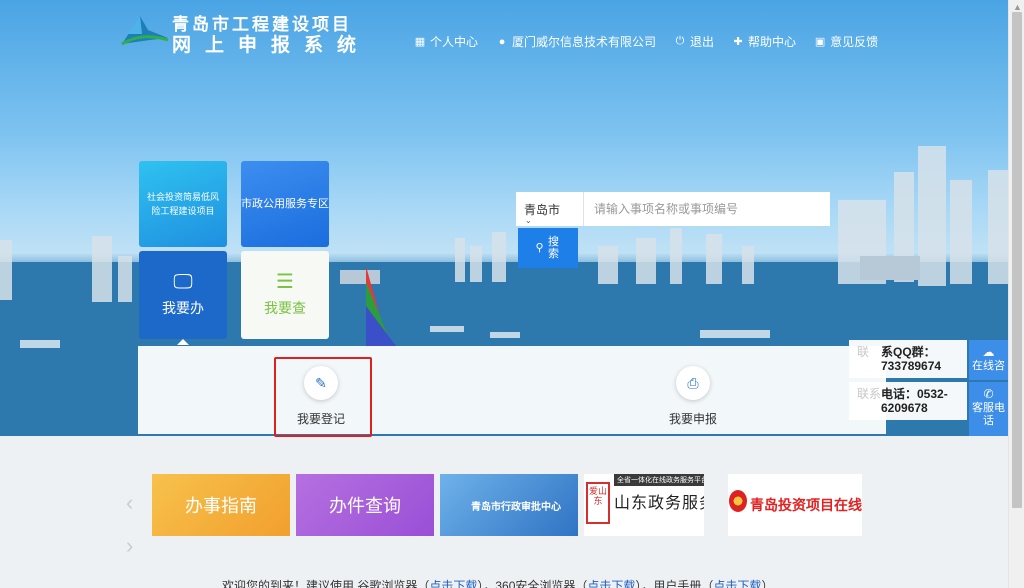 The width and height of the screenshot is (1024, 588). I want to click on shandong-subtitle: 全省一体化在线政务服务平台, so click(659, 480).